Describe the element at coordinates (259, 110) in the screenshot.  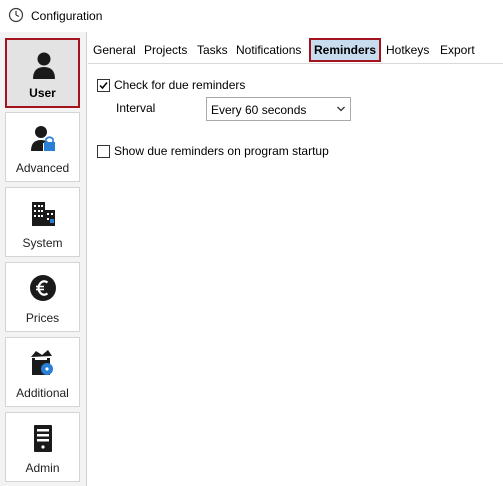
I see `interval-value: Every 60 seconds` at that location.